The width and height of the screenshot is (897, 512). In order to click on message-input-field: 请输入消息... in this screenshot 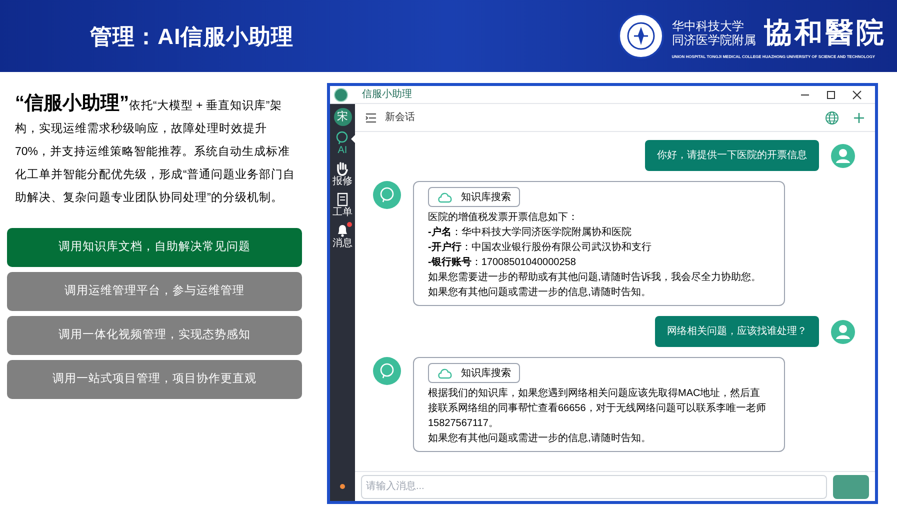, I will do `click(594, 486)`.